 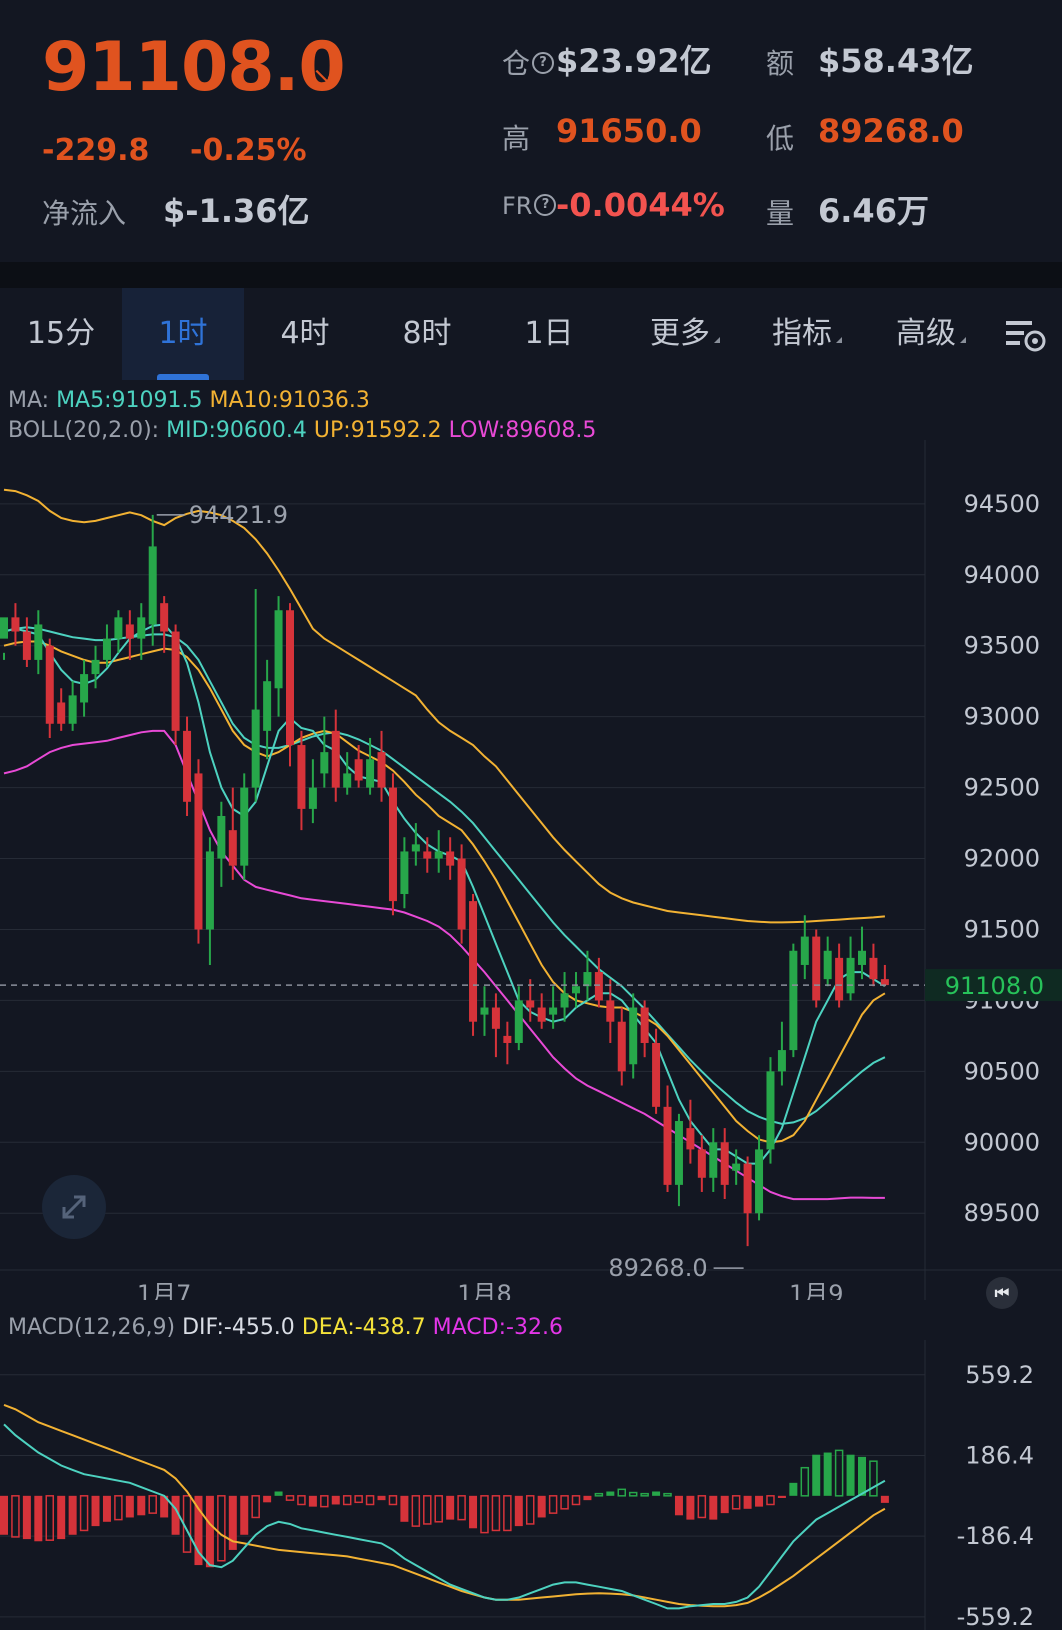 I want to click on ma5-value: MA5:91091.5, so click(x=129, y=400).